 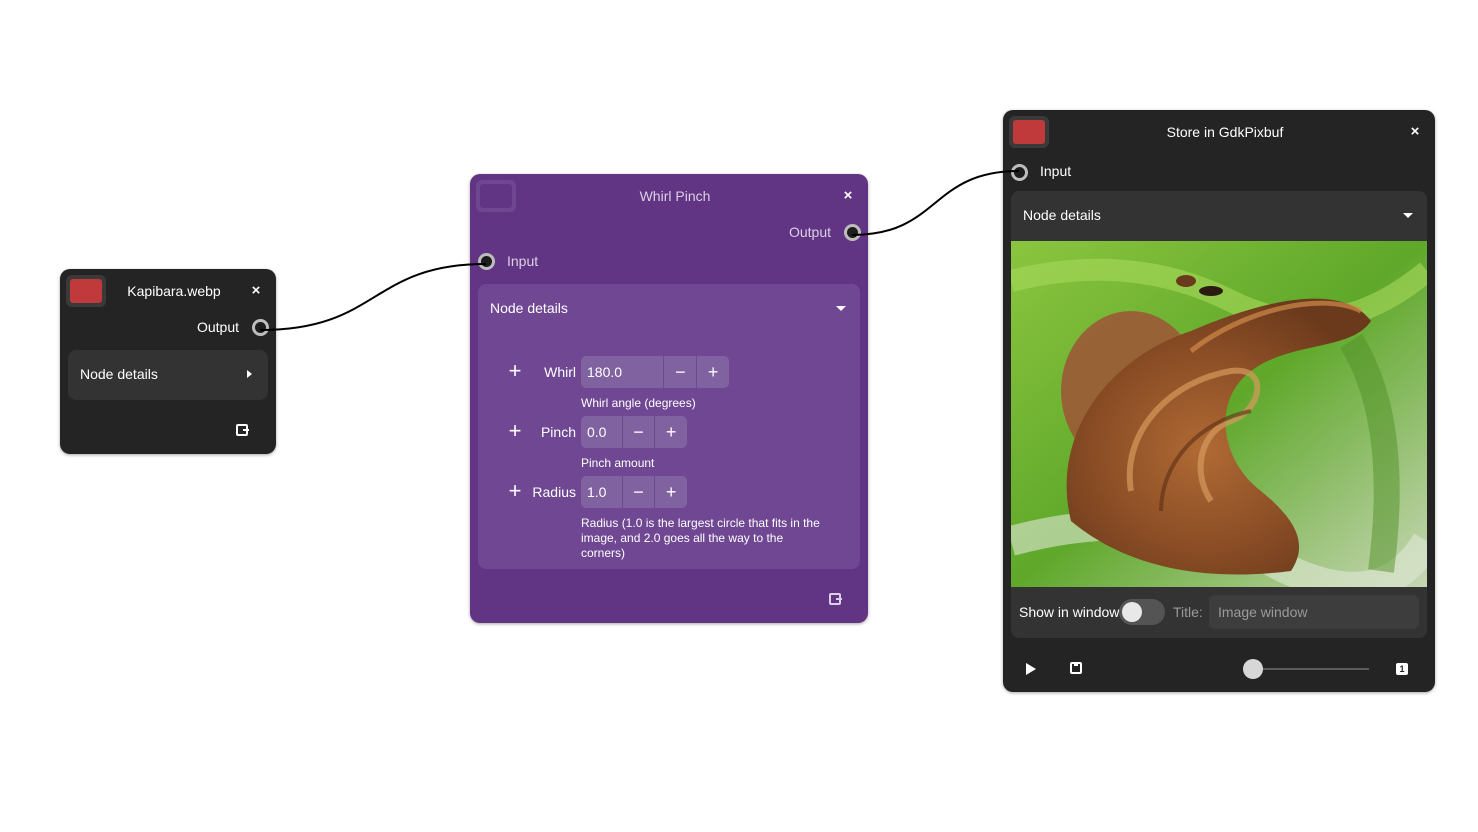 I want to click on param-whirl: + Whirl 180.0 − +, so click(x=669, y=373).